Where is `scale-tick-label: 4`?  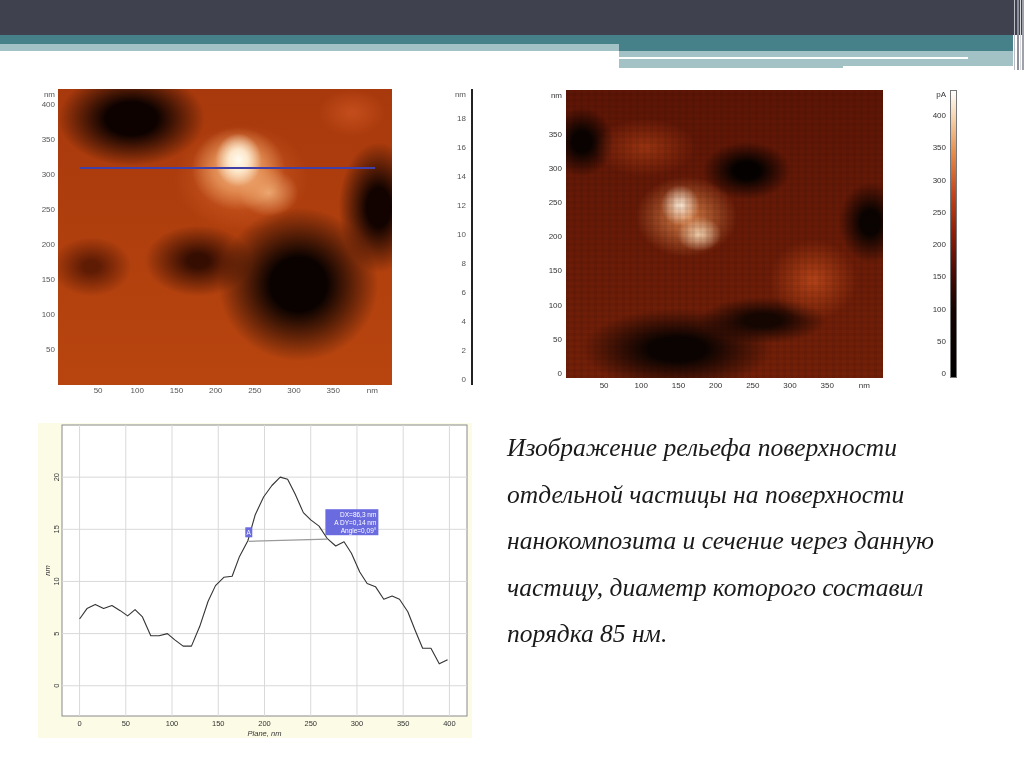
scale-tick-label: 4 is located at coordinates (463, 322).